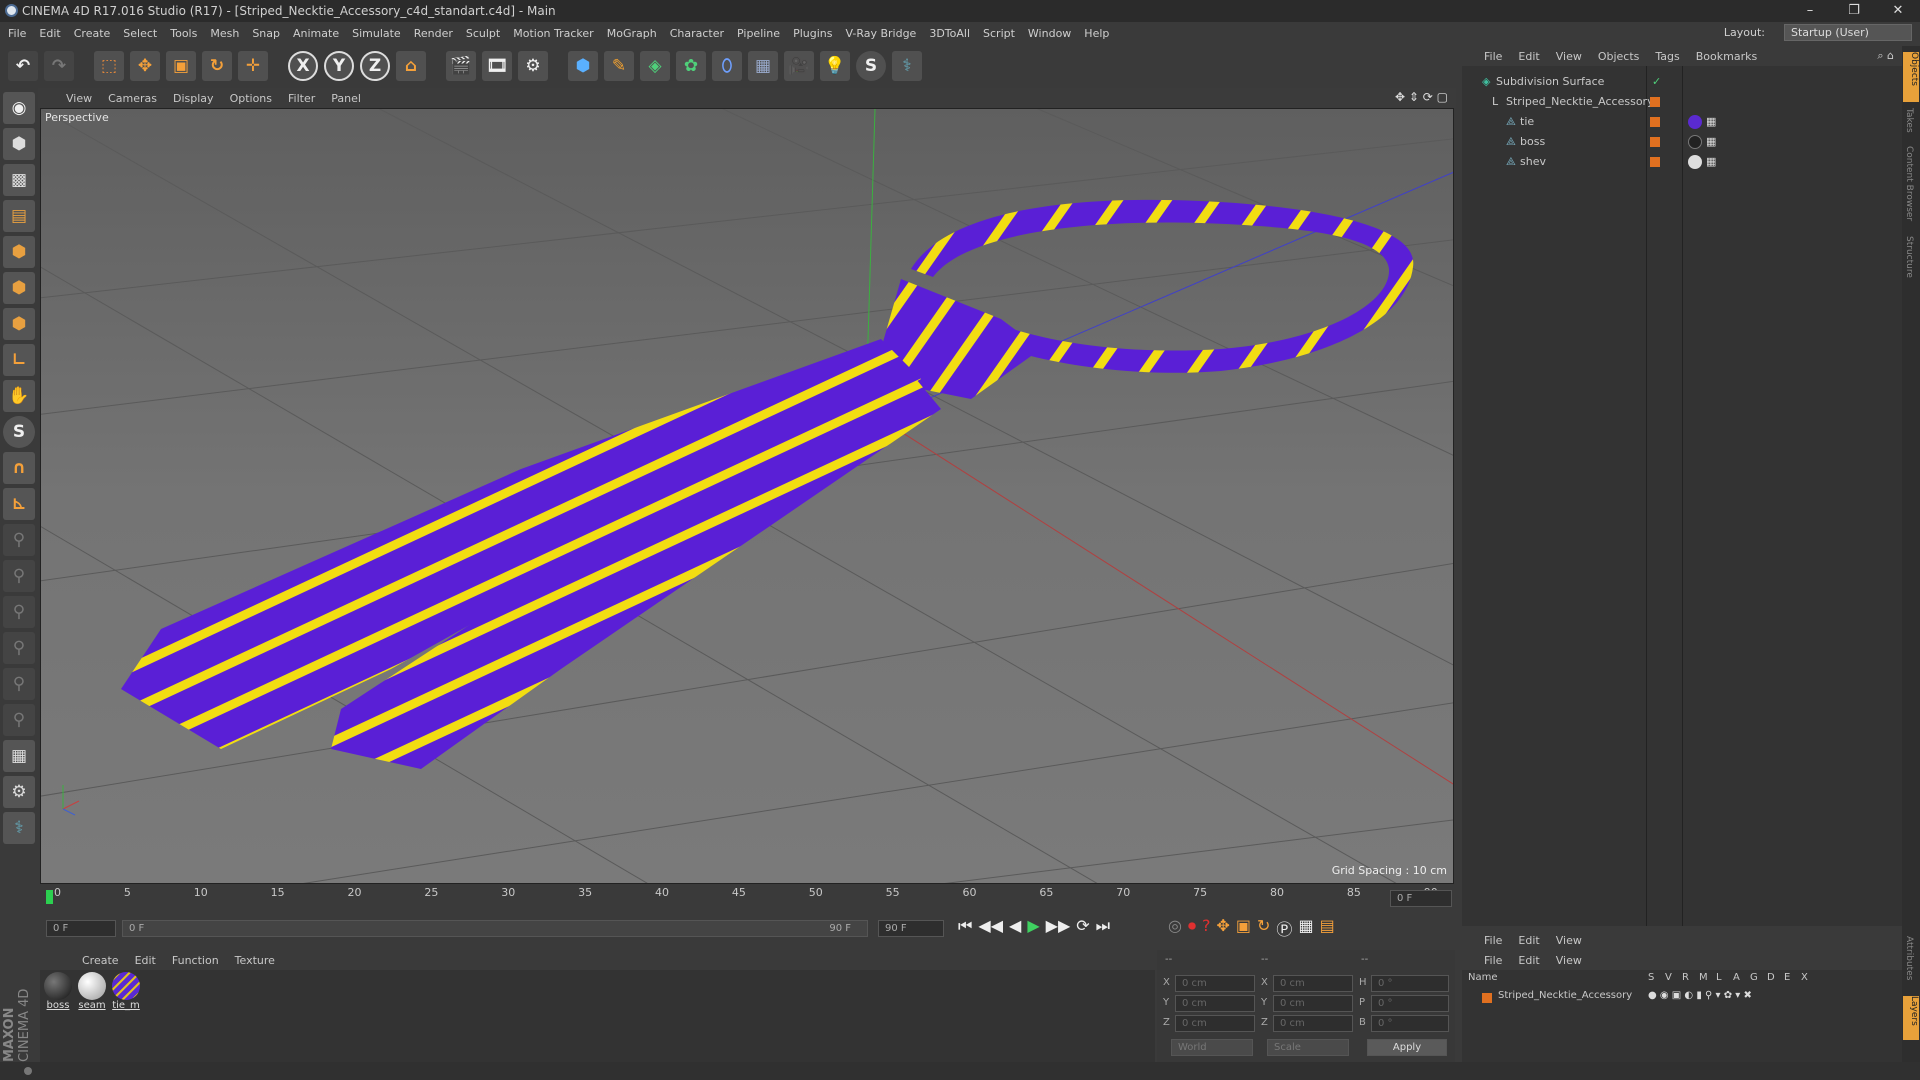  What do you see at coordinates (1898, 11) in the screenshot?
I see `close-button: ✕` at bounding box center [1898, 11].